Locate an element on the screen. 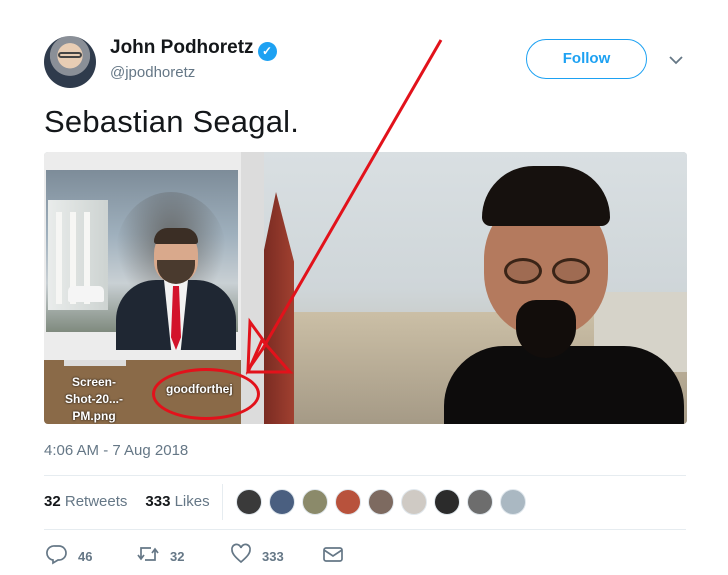  avatar-glasses is located at coordinates (70, 55).